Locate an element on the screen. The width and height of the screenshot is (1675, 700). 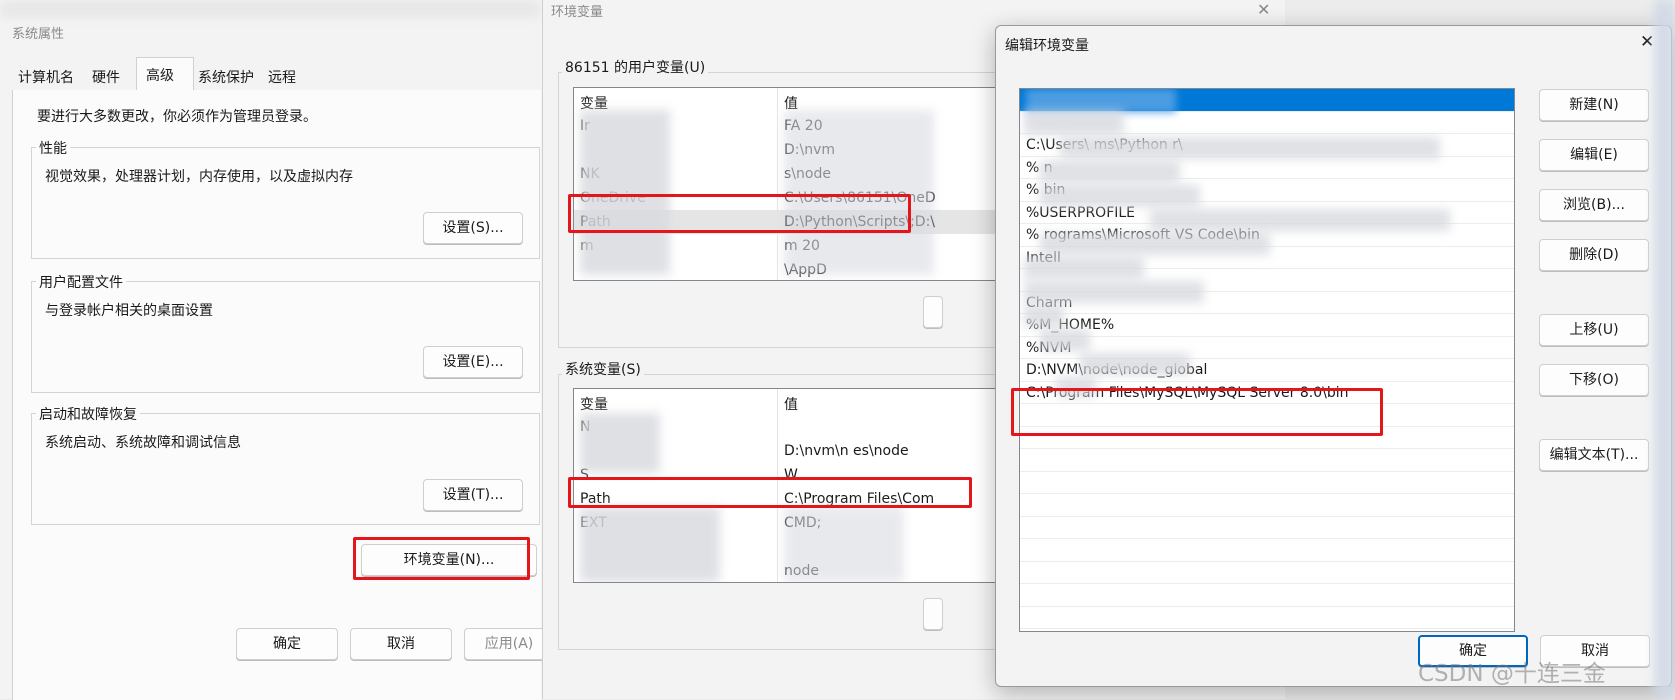
sys-apply-button: 应用(A) is located at coordinates (509, 644).